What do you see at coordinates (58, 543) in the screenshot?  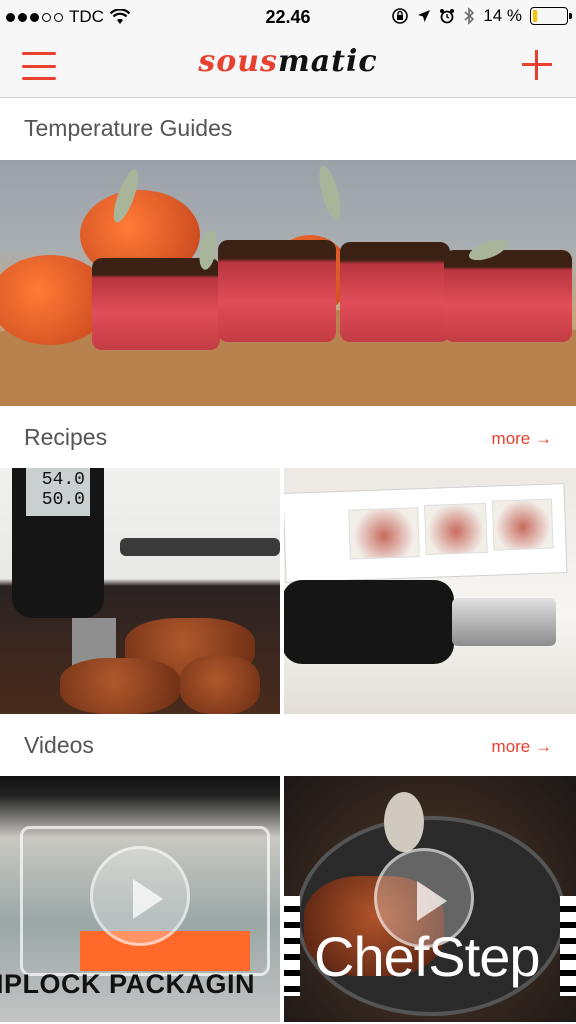 I see `sous-vide-device: 54.0 50.0` at bounding box center [58, 543].